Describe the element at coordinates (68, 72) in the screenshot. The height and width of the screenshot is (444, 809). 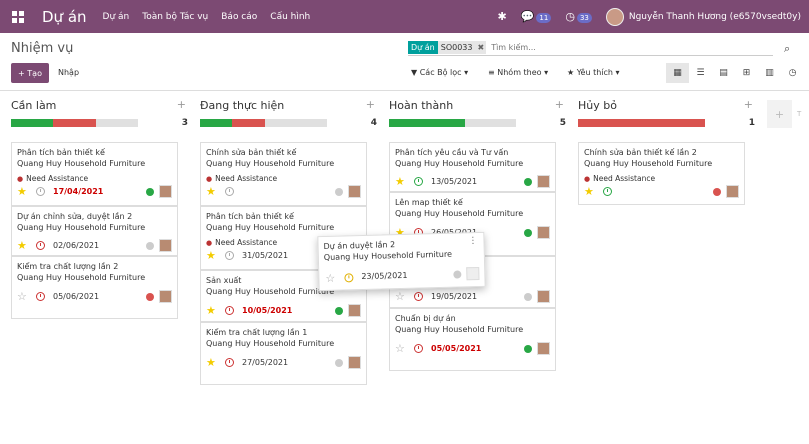
I see `import-button: Nhập` at that location.